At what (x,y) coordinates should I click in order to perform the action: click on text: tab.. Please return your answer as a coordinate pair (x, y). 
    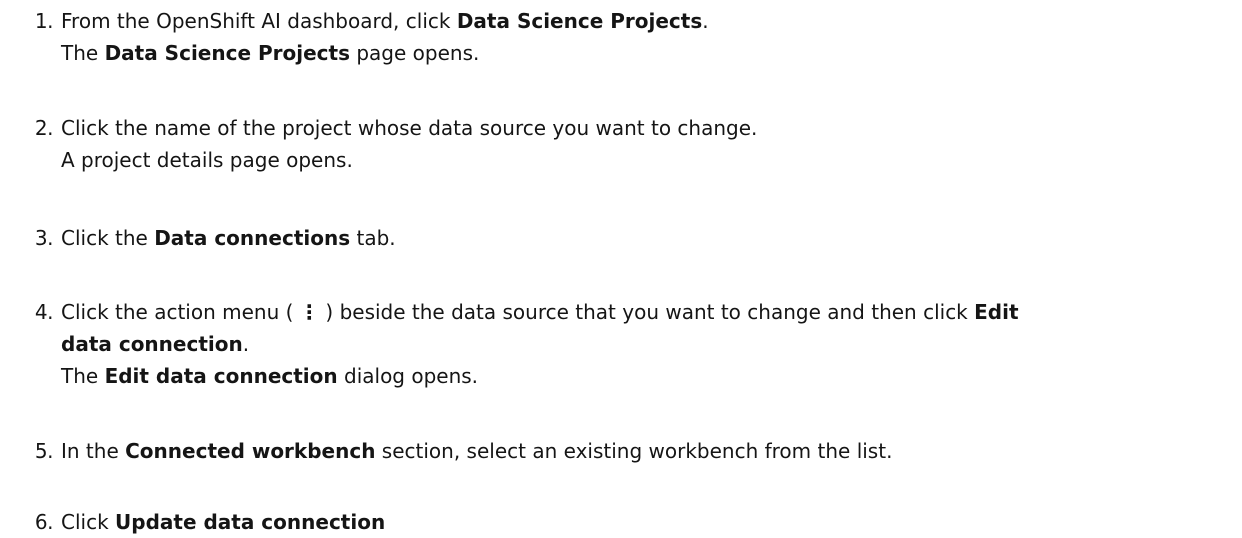
    Looking at the image, I should click on (373, 238).